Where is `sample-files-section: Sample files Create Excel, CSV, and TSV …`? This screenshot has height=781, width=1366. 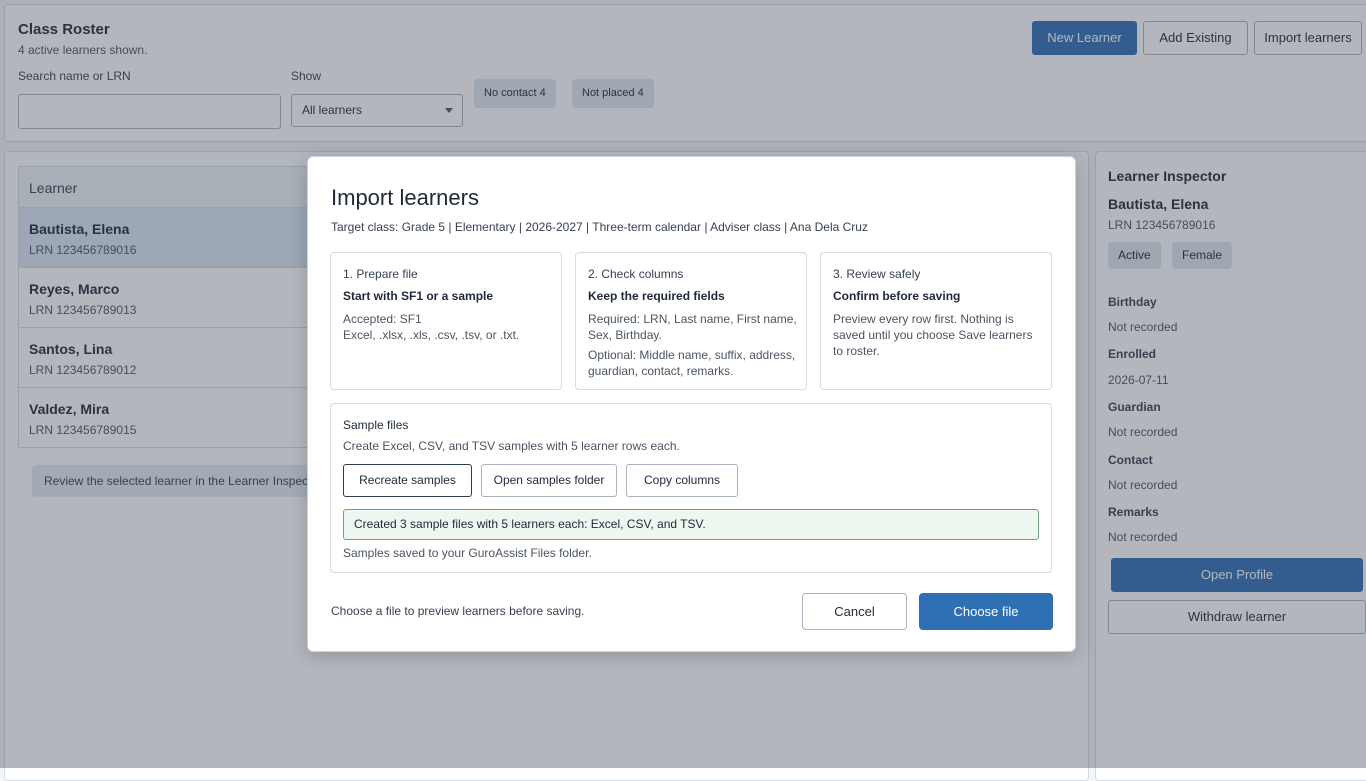
sample-files-section: Sample files Create Excel, CSV, and TSV … is located at coordinates (691, 488).